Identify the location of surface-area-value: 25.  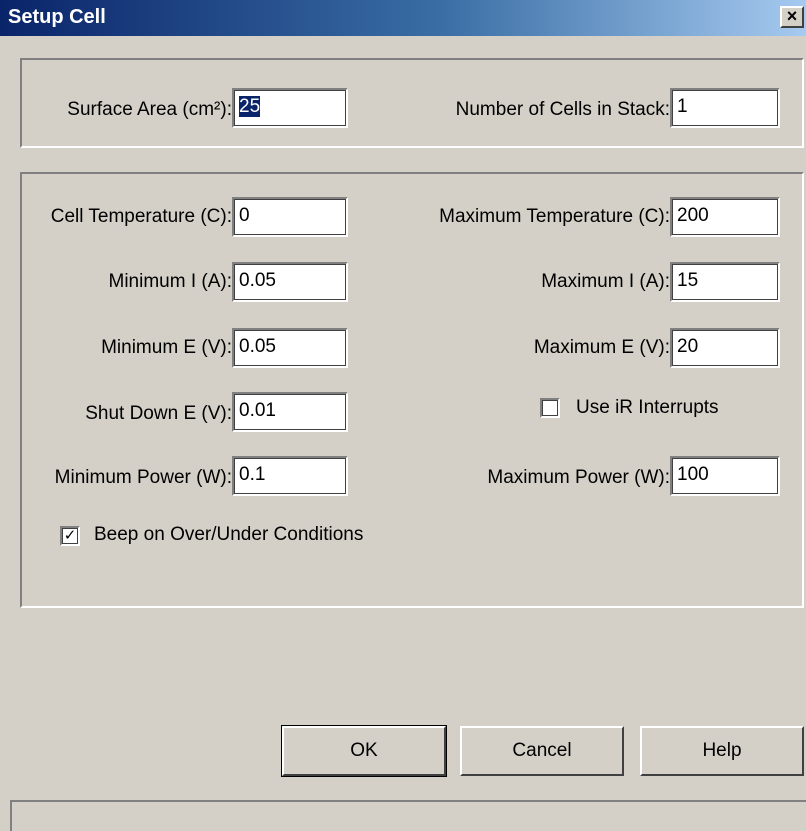
(250, 106).